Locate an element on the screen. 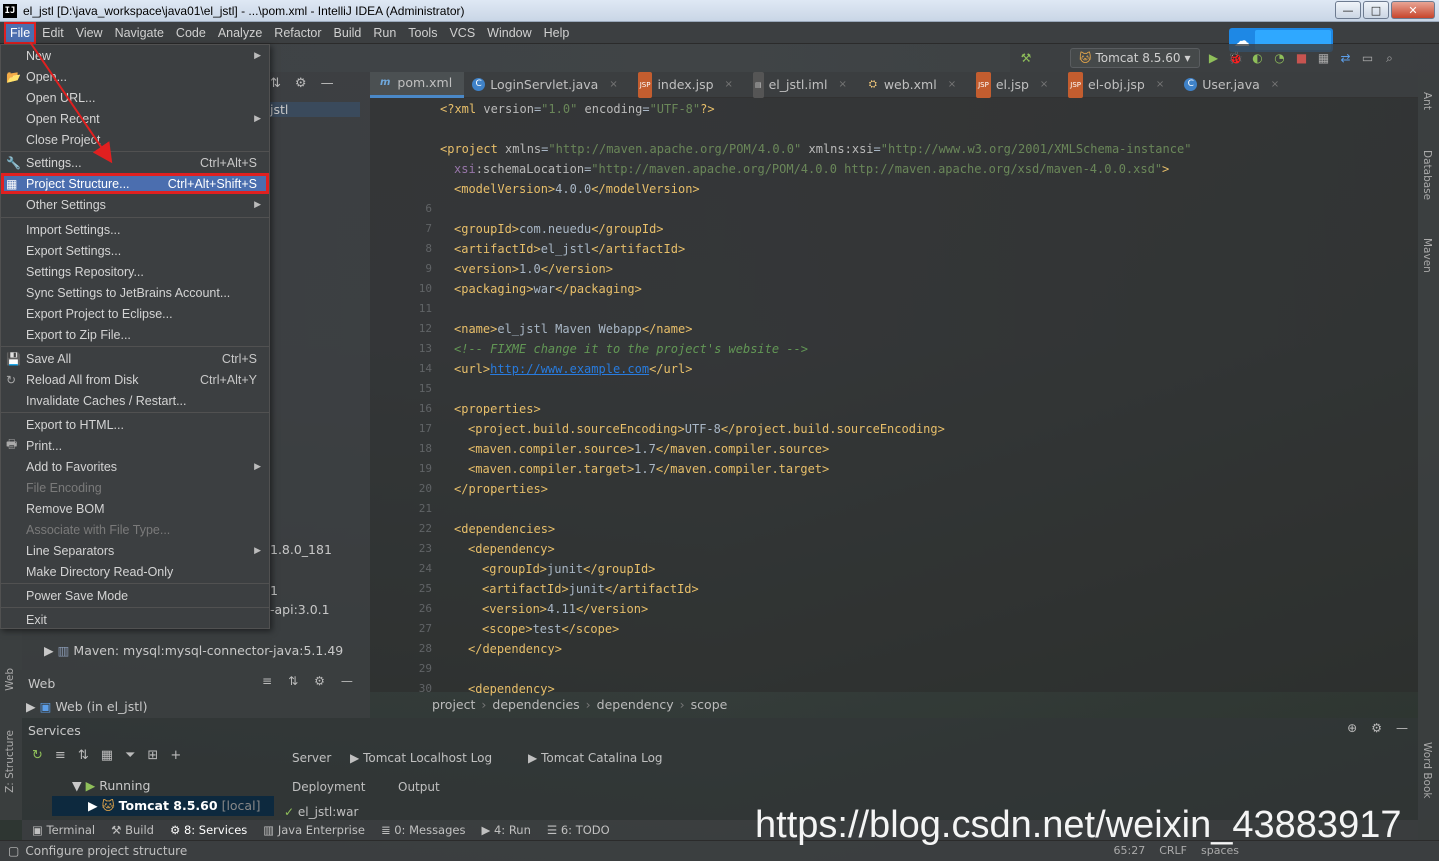 This screenshot has height=861, width=1439. tool-tab-services: ⚙ 8: Services is located at coordinates (208, 830).